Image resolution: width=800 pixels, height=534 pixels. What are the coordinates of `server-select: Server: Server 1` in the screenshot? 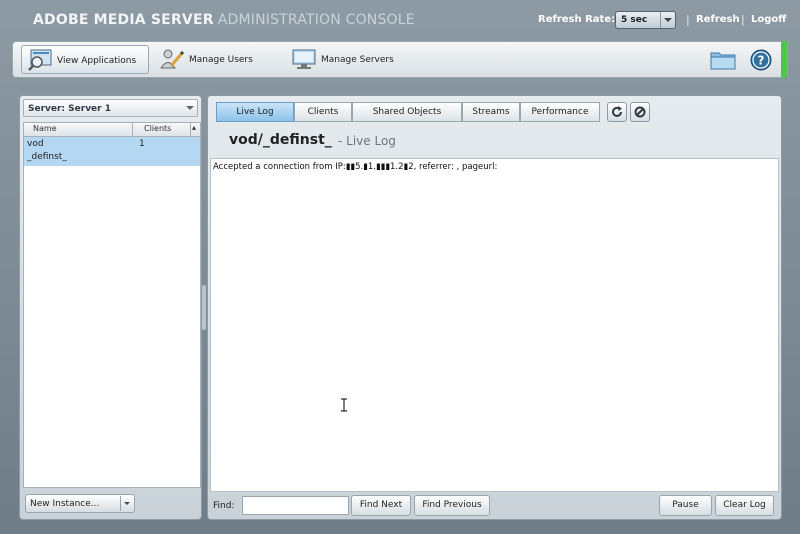 It's located at (110, 108).